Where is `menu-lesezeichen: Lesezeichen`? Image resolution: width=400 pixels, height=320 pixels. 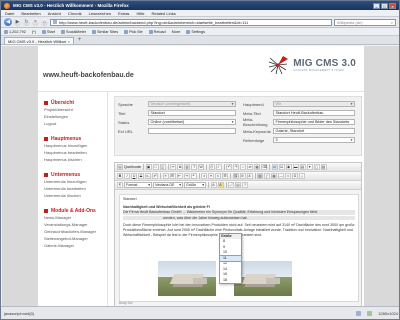
menu-lesezeichen: Lesezeichen is located at coordinates (100, 13).